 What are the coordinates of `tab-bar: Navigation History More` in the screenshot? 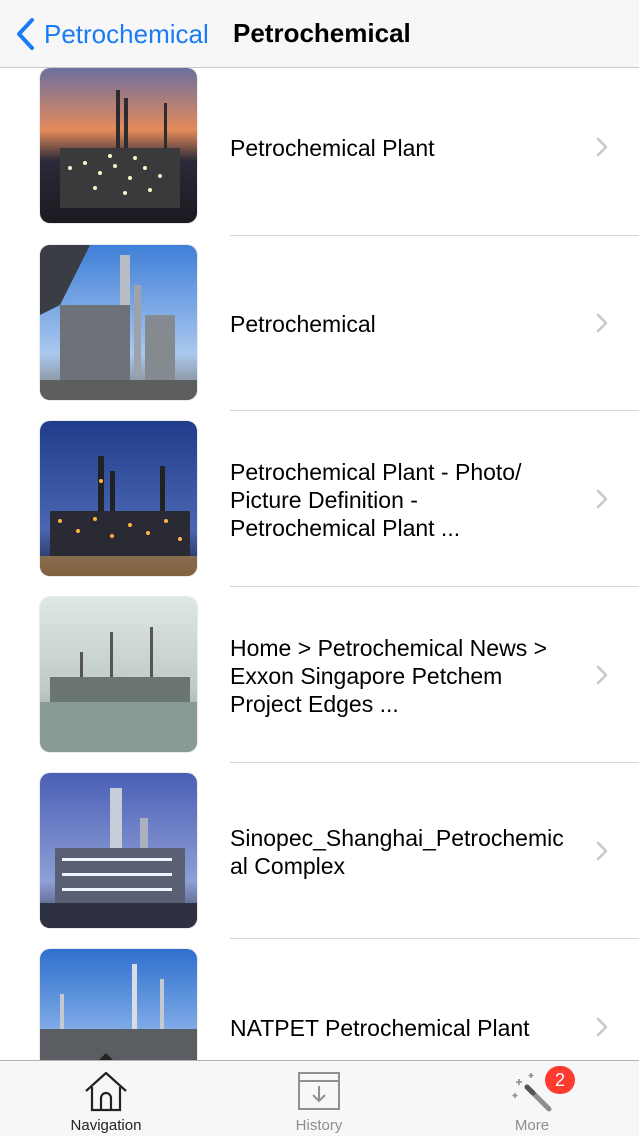 It's located at (319, 1098).